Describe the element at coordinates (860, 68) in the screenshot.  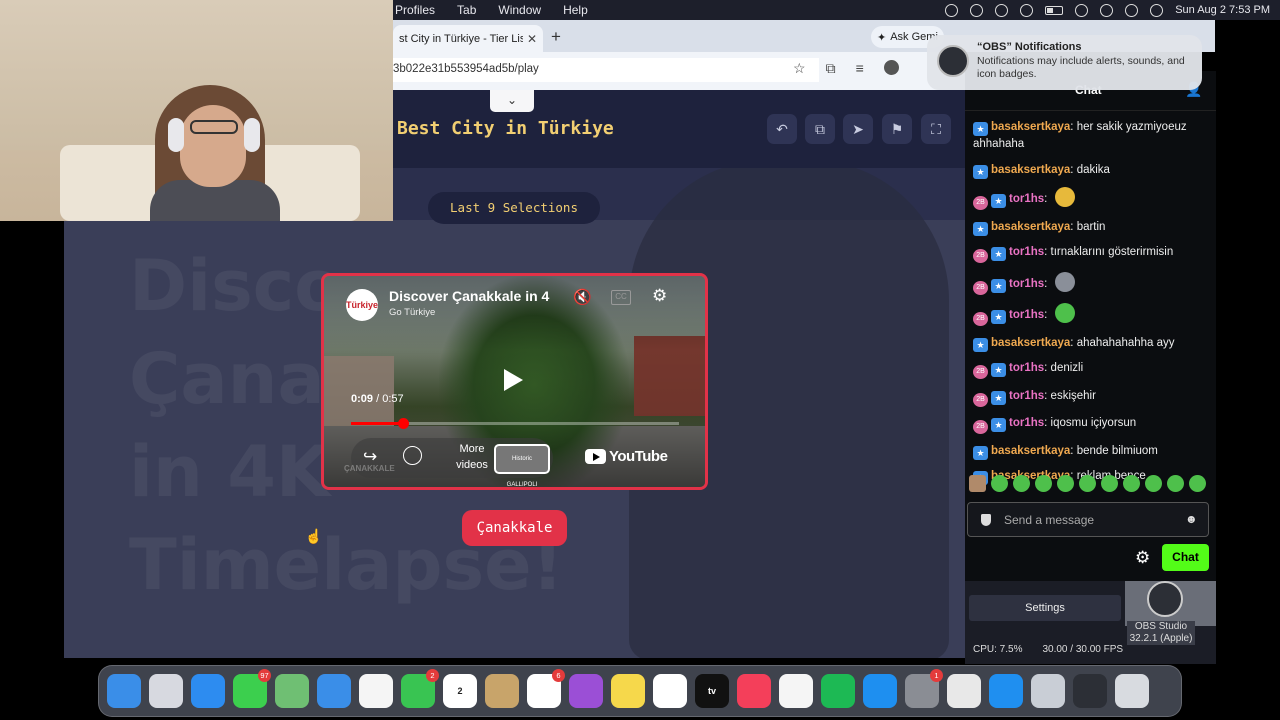
I see `reading-list-icon: ≡` at that location.